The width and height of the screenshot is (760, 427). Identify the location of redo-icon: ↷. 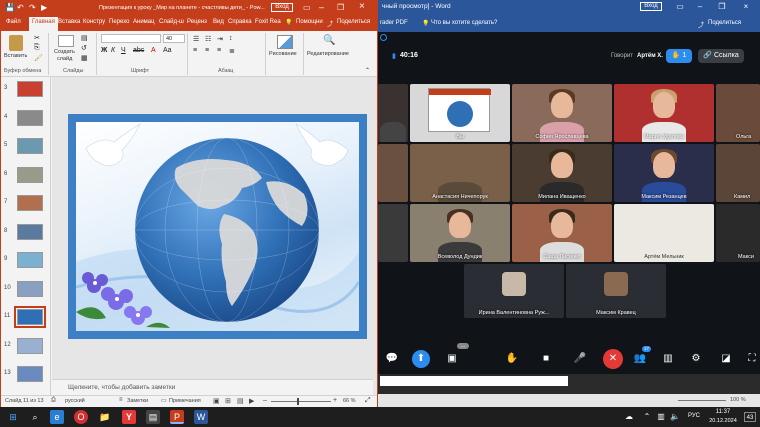
(32, 7).